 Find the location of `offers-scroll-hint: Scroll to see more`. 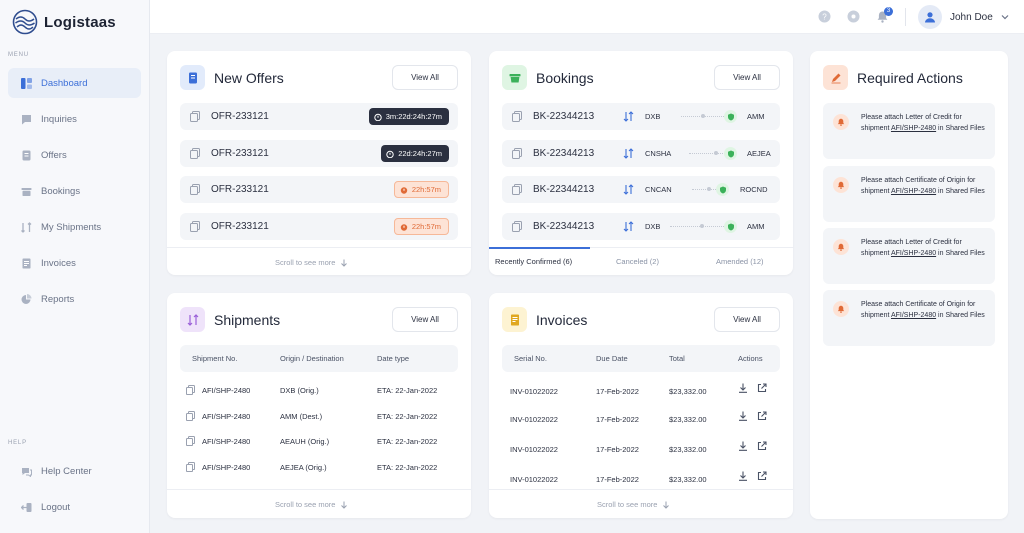

offers-scroll-hint: Scroll to see more is located at coordinates (311, 262).